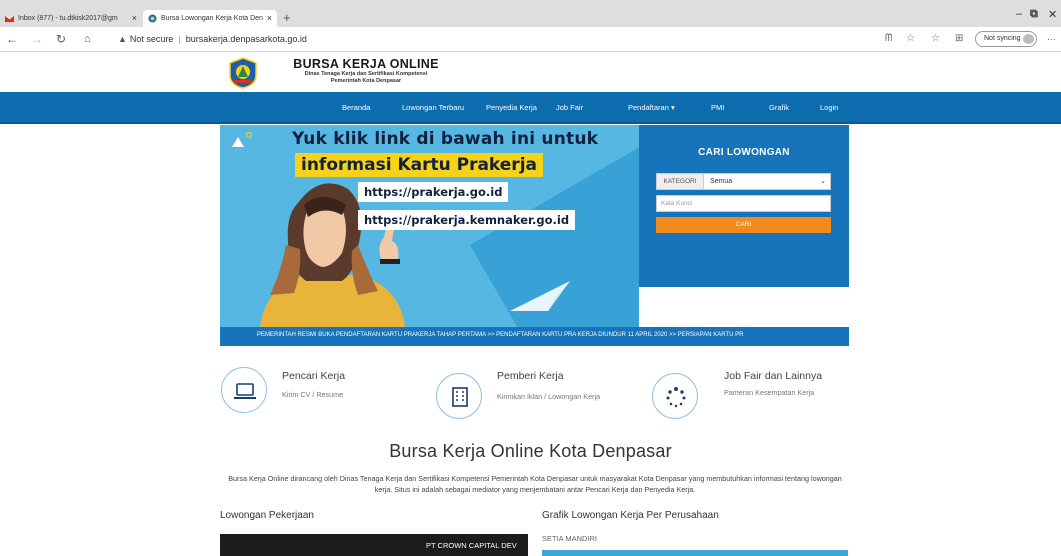 The width and height of the screenshot is (1061, 556). I want to click on feature-pemberi-kerja-circle, so click(459, 396).